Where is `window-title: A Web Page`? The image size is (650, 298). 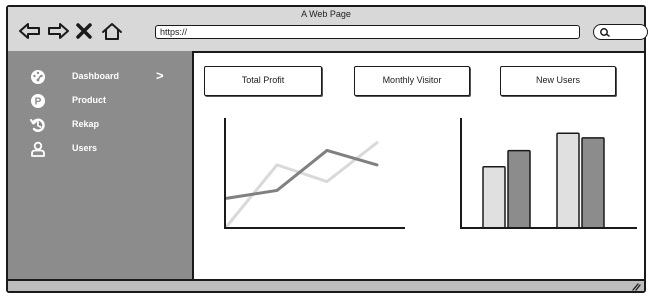 window-title: A Web Page is located at coordinates (326, 14).